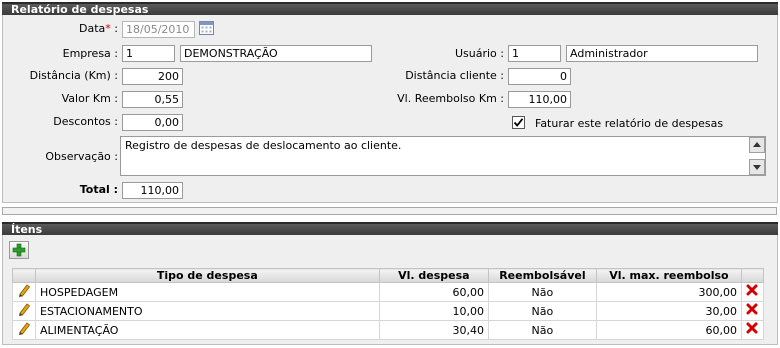 The height and width of the screenshot is (348, 780). I want to click on table-row: HOSPEDAGEM 60,00 Não 300,00, so click(388, 292).